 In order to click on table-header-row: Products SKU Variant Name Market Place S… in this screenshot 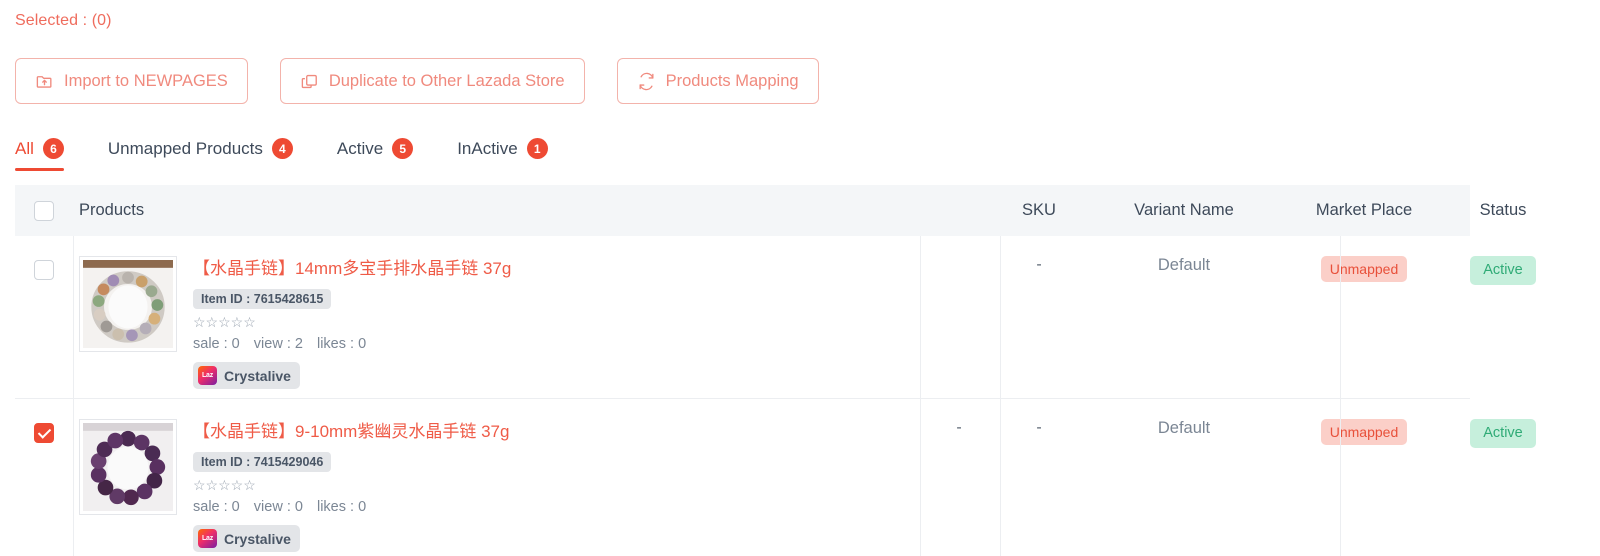, I will do `click(770, 210)`.